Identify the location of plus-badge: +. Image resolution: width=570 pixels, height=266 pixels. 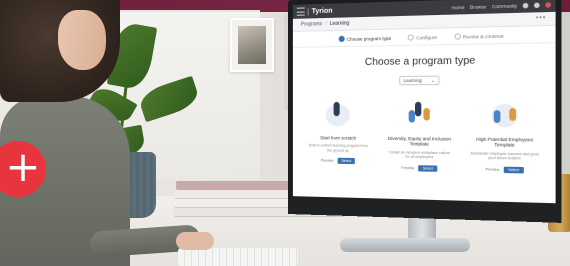
(23, 169).